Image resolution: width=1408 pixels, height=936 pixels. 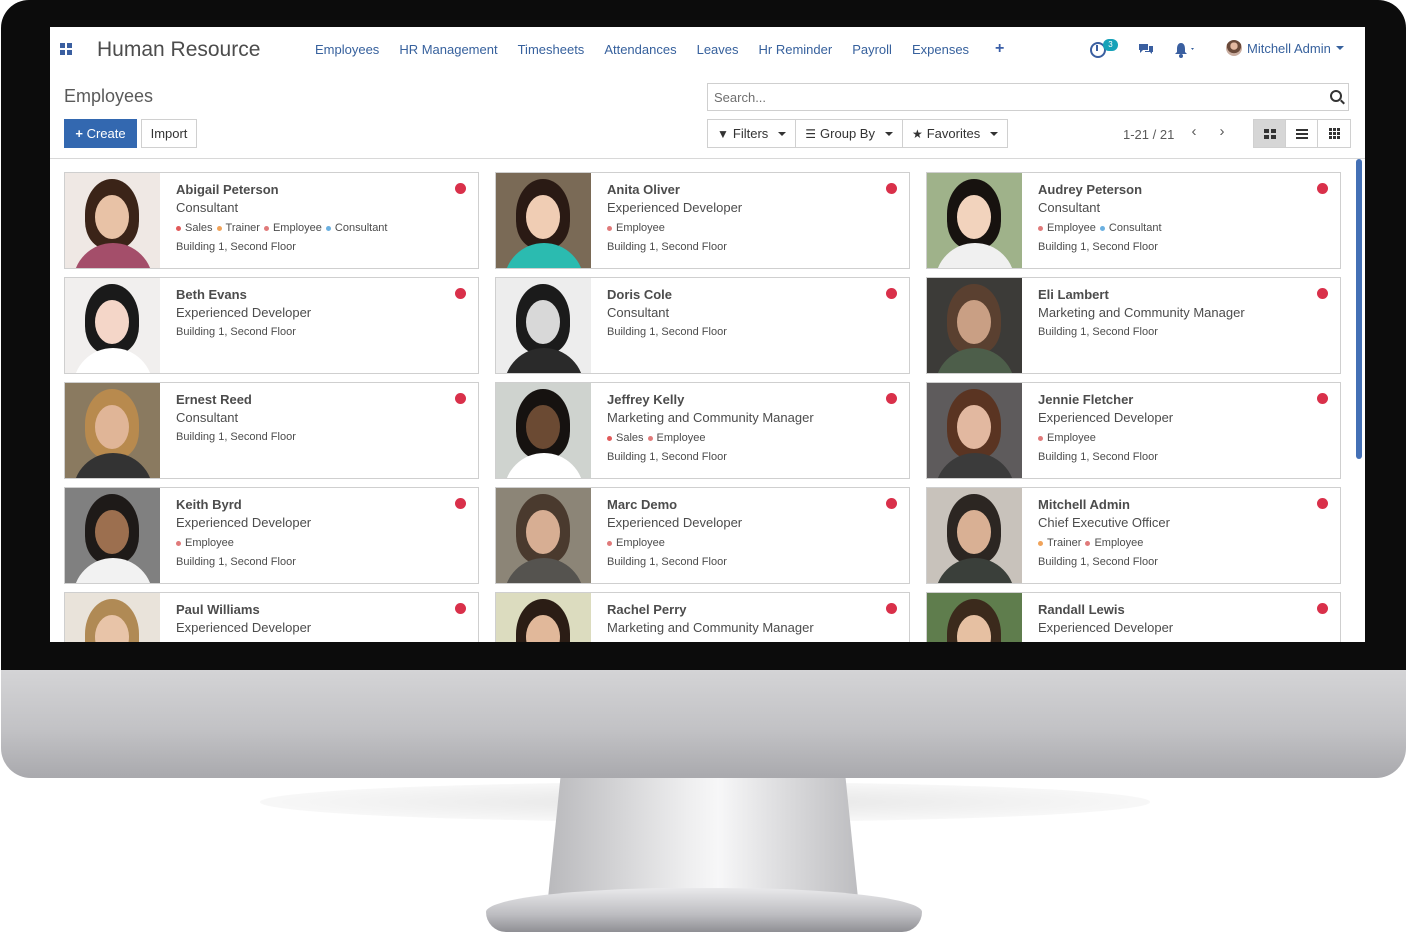 I want to click on employee-job-title: Consultant, so click(x=638, y=312).